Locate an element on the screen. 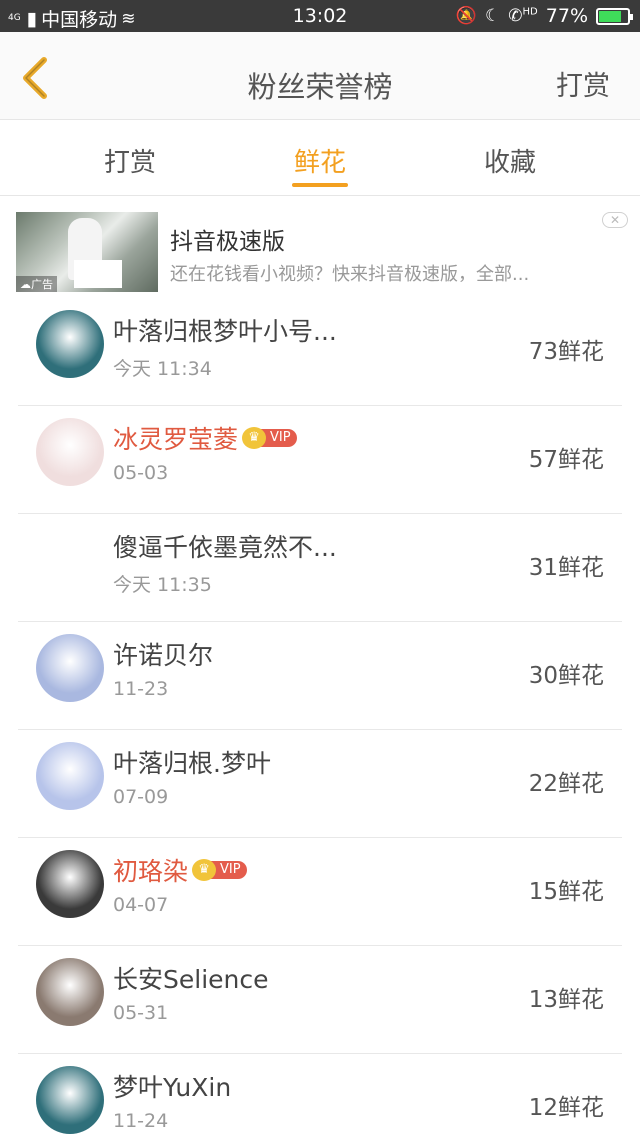 This screenshot has width=640, height=1138. hd-label: HD is located at coordinates (530, 12).